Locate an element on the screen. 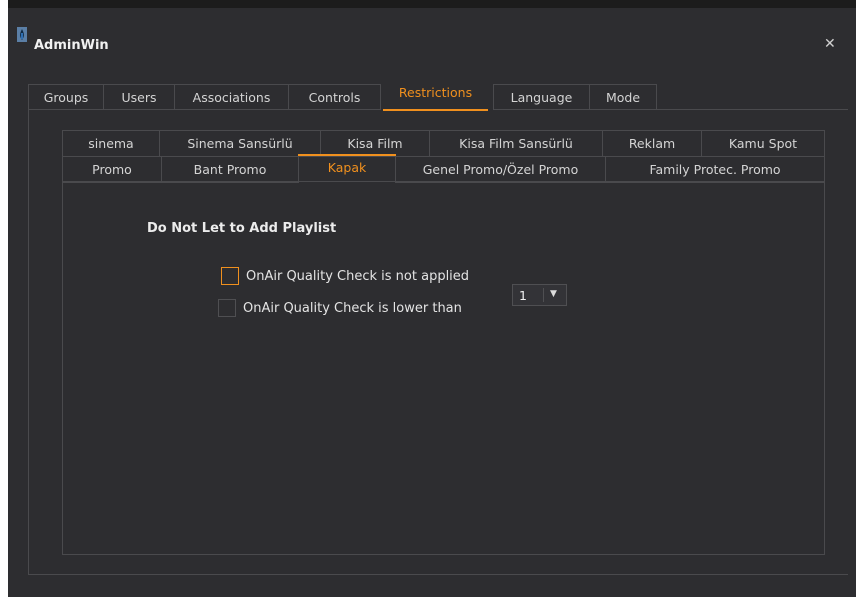 This screenshot has width=856, height=597. tab-mode: Mode is located at coordinates (623, 97).